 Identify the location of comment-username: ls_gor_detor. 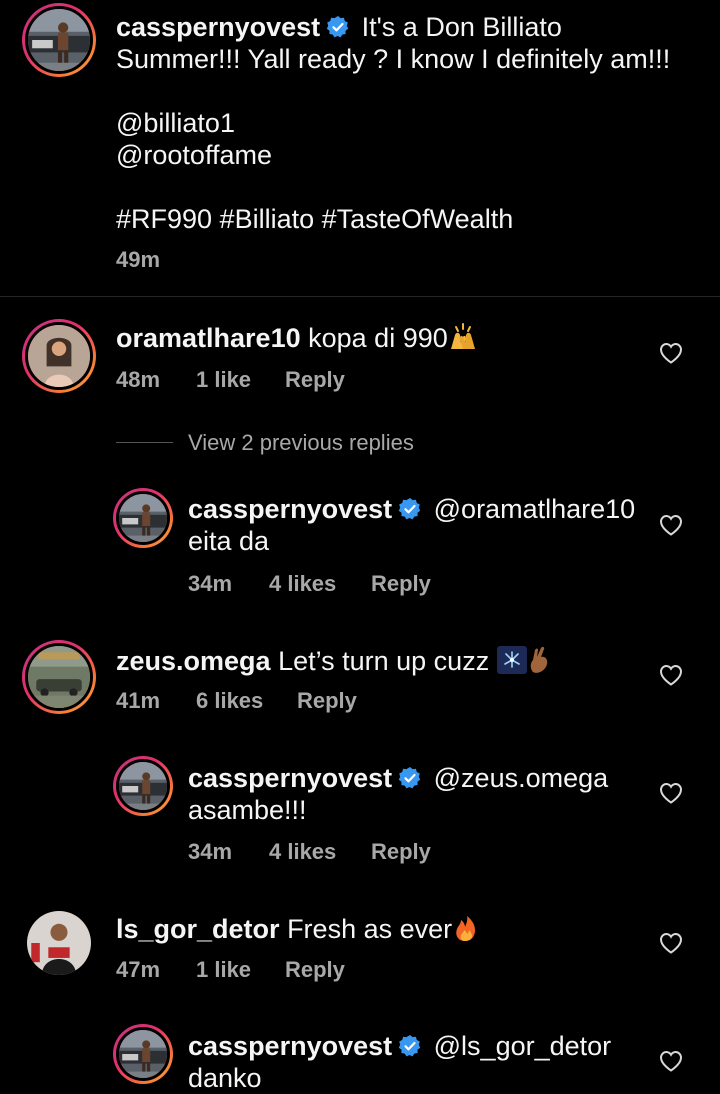
(198, 929).